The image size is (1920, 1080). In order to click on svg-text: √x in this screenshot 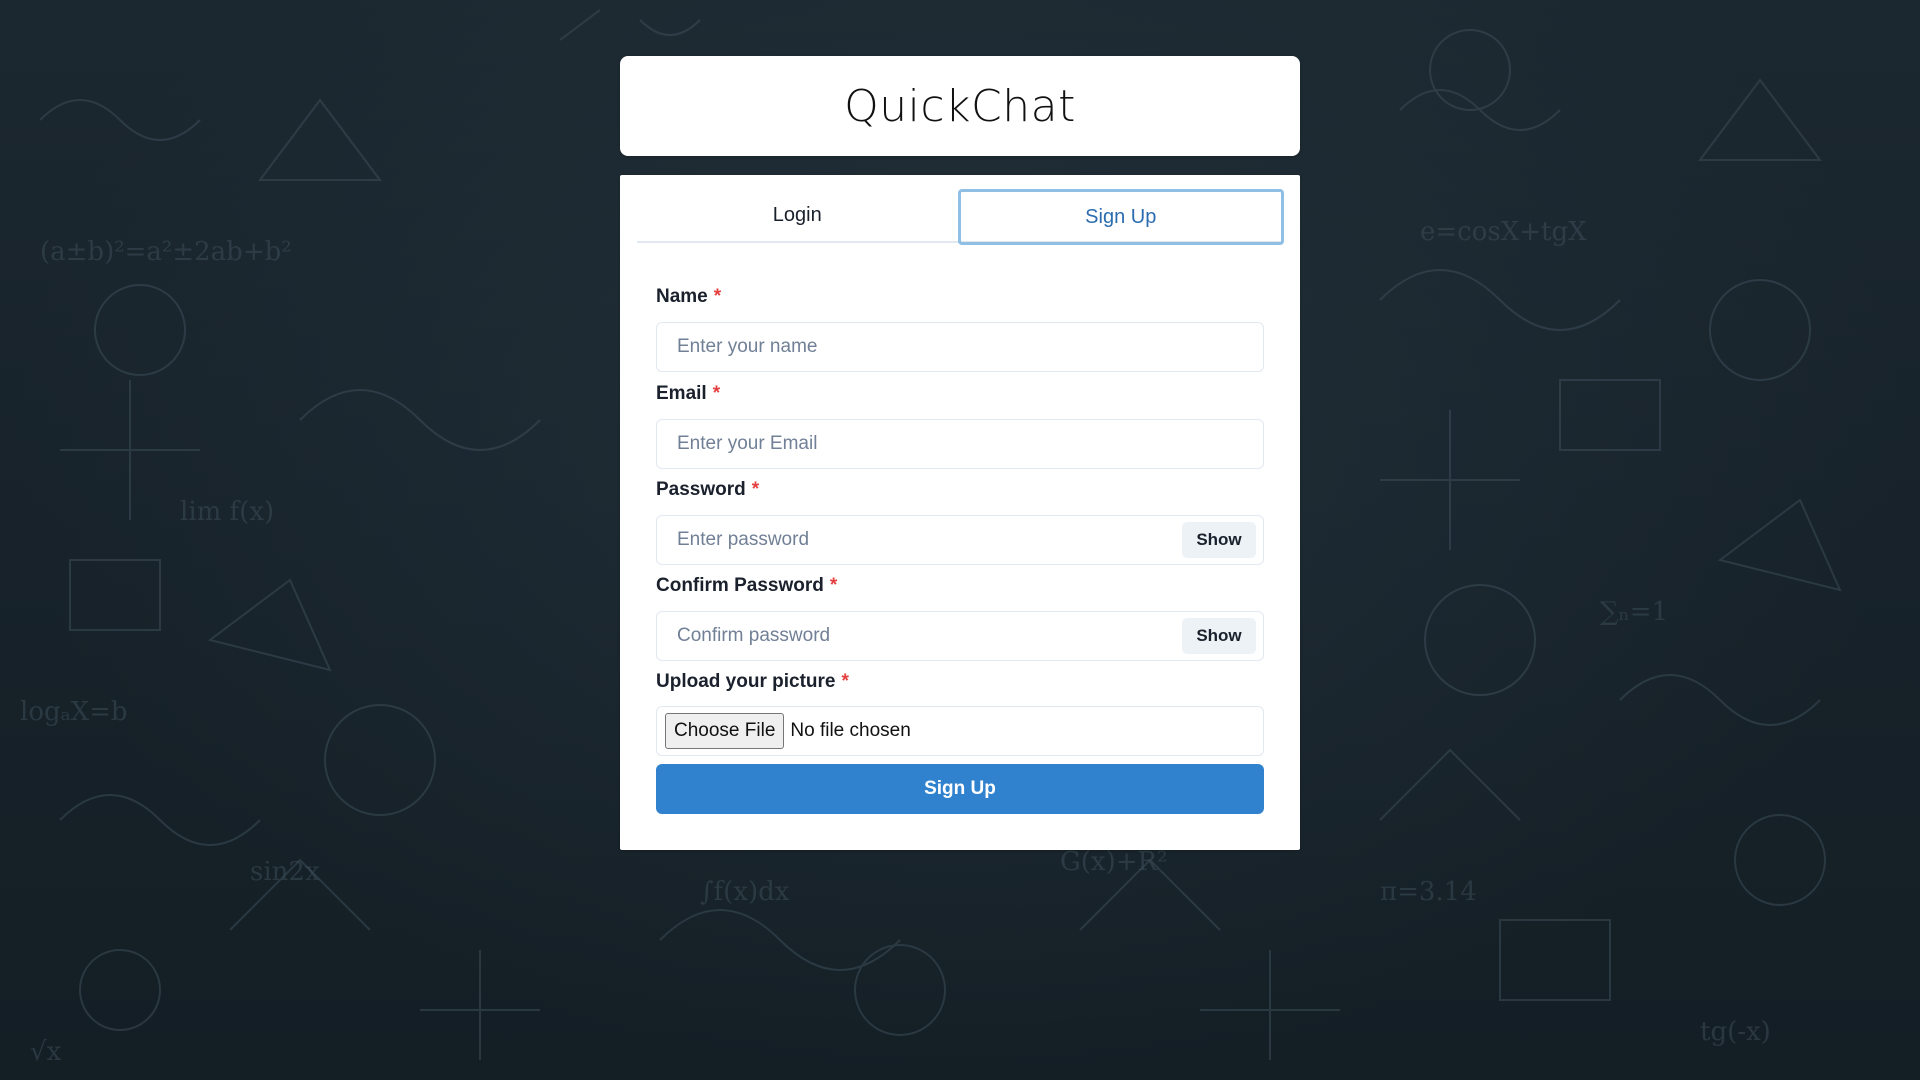, I will do `click(46, 1052)`.